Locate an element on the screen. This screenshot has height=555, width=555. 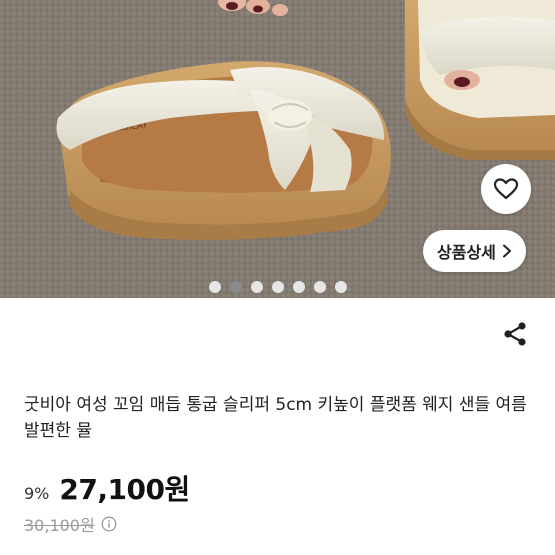
heart-icon is located at coordinates (506, 189).